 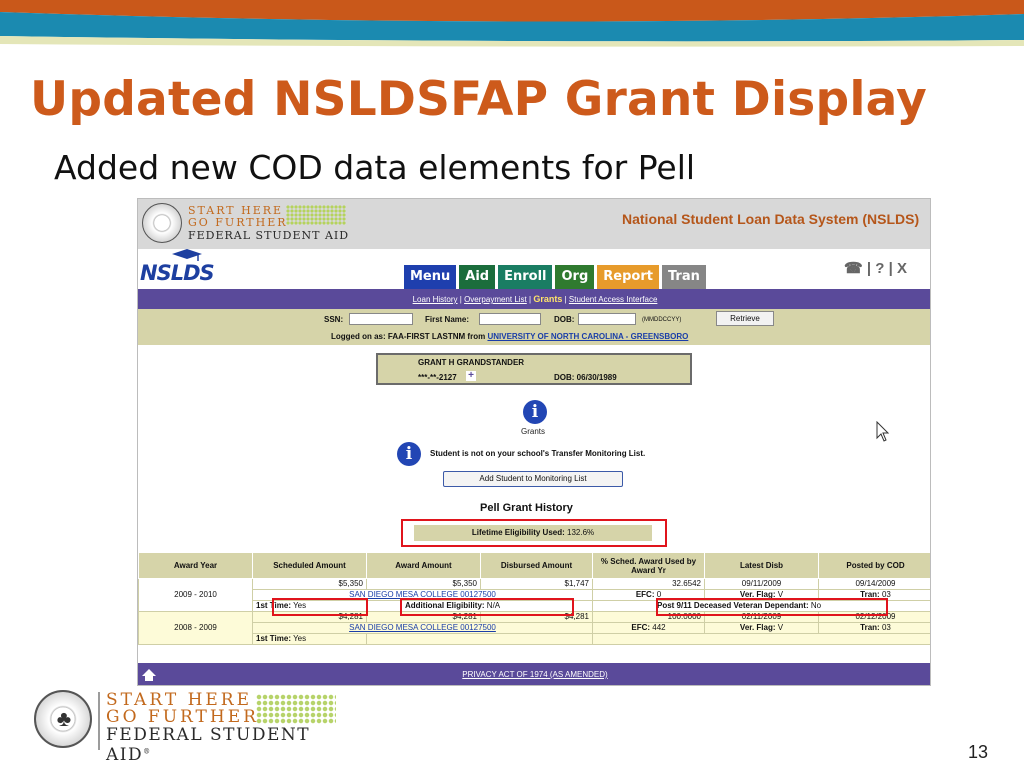 What do you see at coordinates (296, 709) in the screenshot?
I see `logo-dots-graphic` at bounding box center [296, 709].